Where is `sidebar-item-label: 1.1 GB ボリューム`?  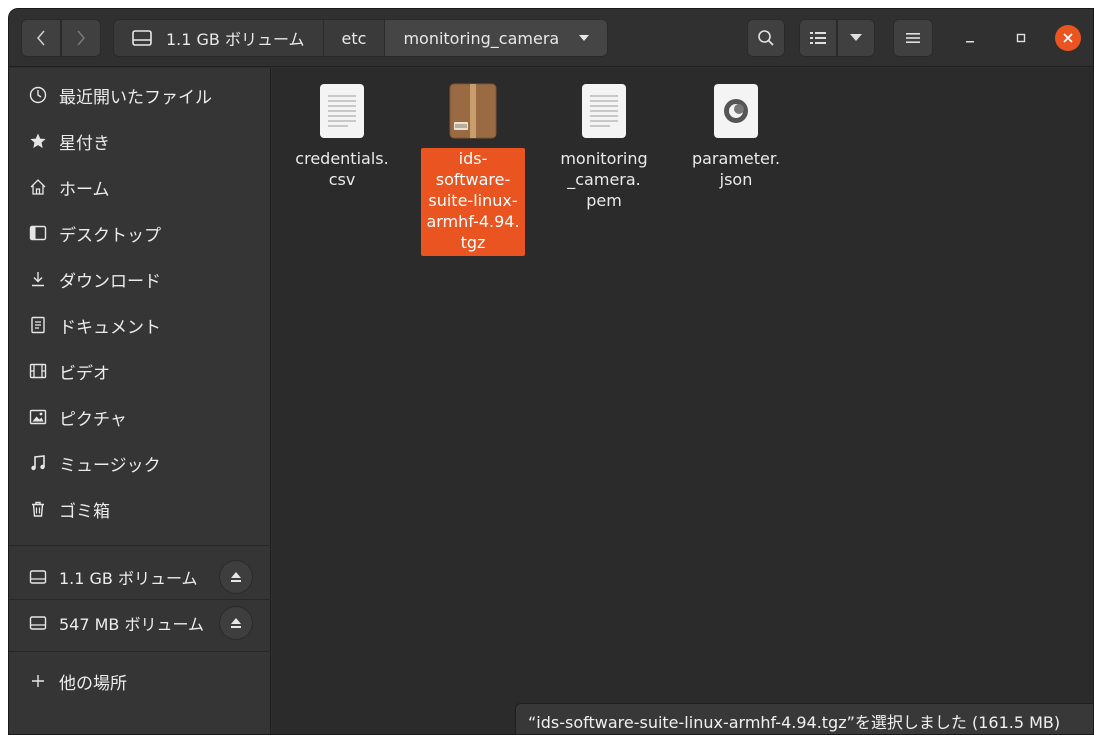 sidebar-item-label: 1.1 GB ボリューム is located at coordinates (128, 578).